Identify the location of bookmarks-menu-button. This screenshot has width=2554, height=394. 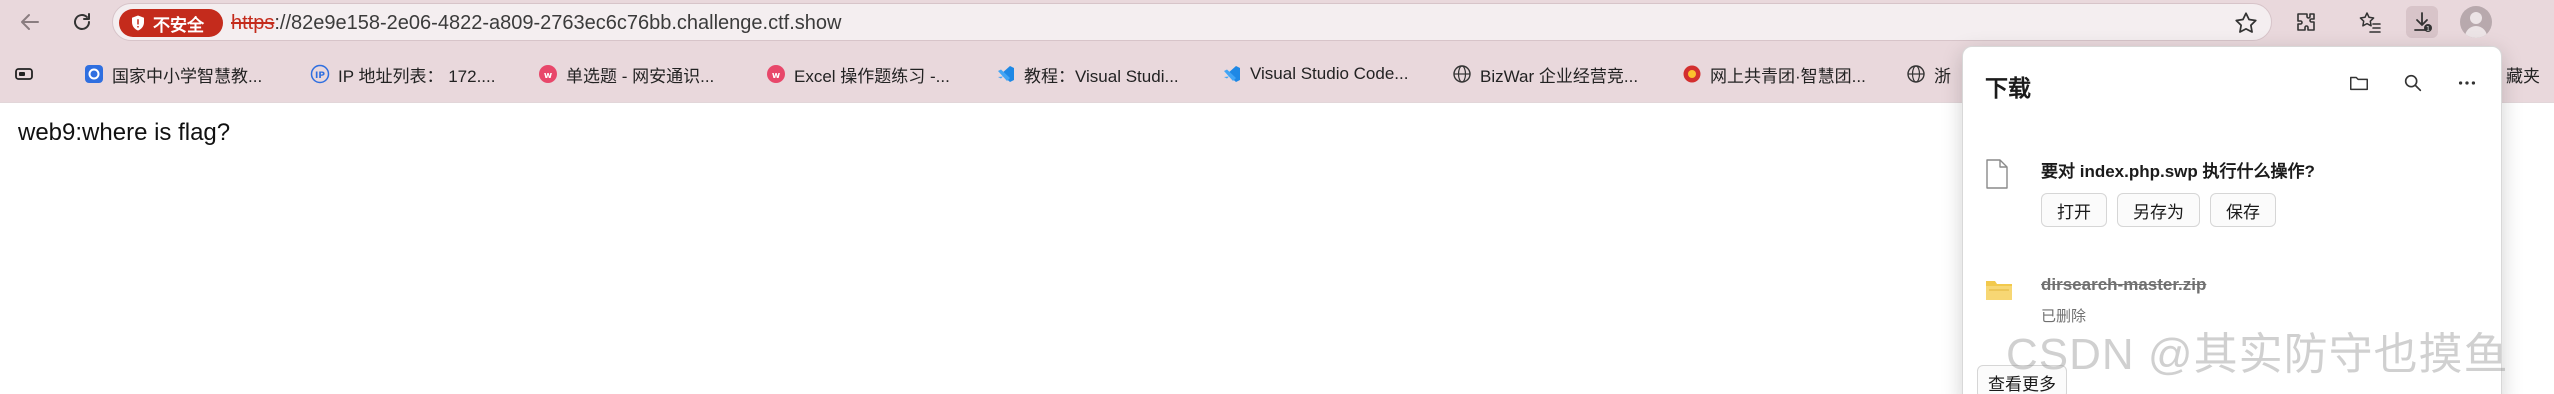
(24, 74).